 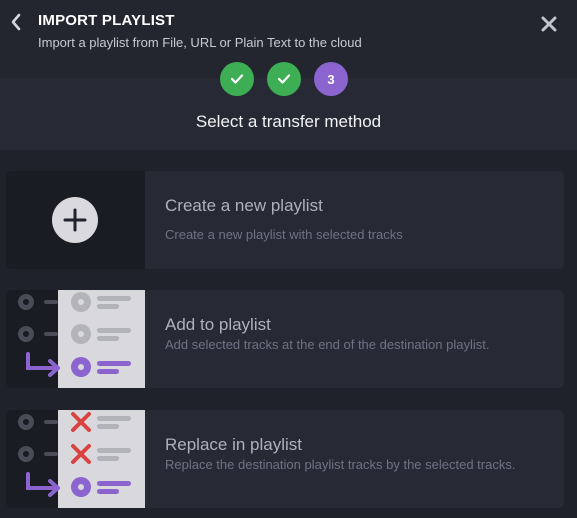 I want to click on back-button, so click(x=16, y=22).